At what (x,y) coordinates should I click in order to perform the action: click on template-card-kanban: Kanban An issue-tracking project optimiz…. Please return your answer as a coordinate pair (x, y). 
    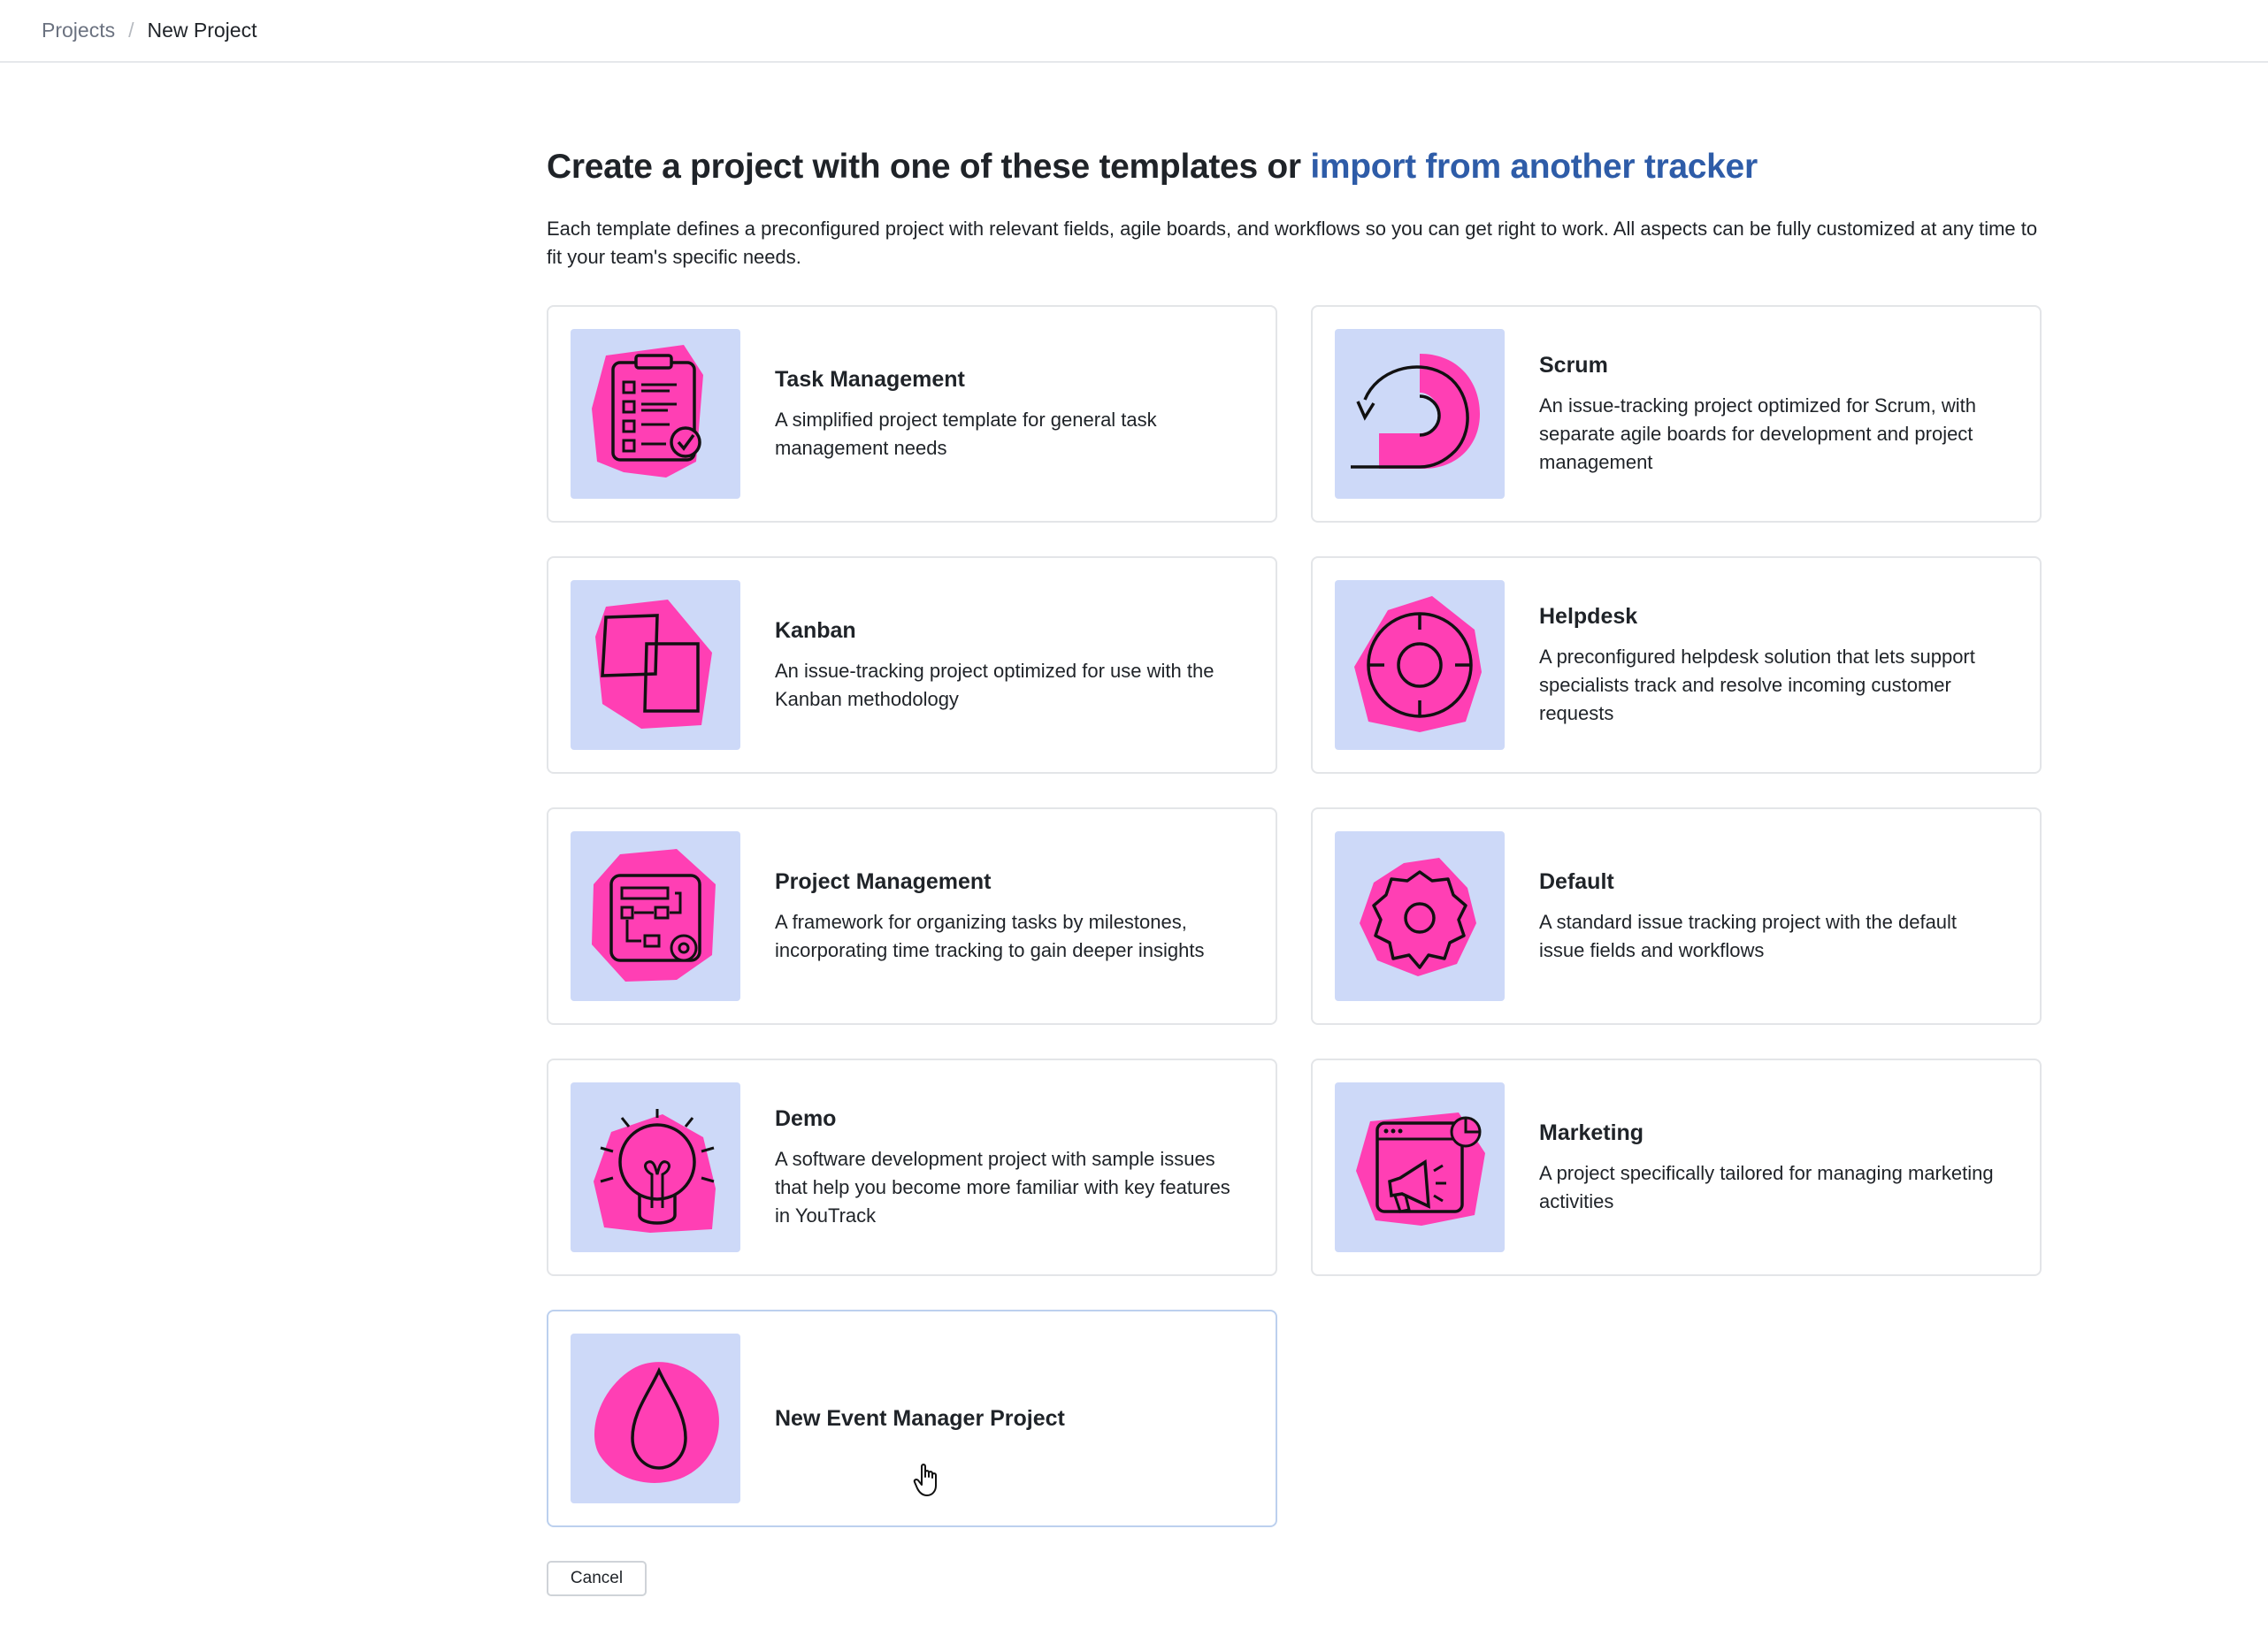
    Looking at the image, I should click on (912, 665).